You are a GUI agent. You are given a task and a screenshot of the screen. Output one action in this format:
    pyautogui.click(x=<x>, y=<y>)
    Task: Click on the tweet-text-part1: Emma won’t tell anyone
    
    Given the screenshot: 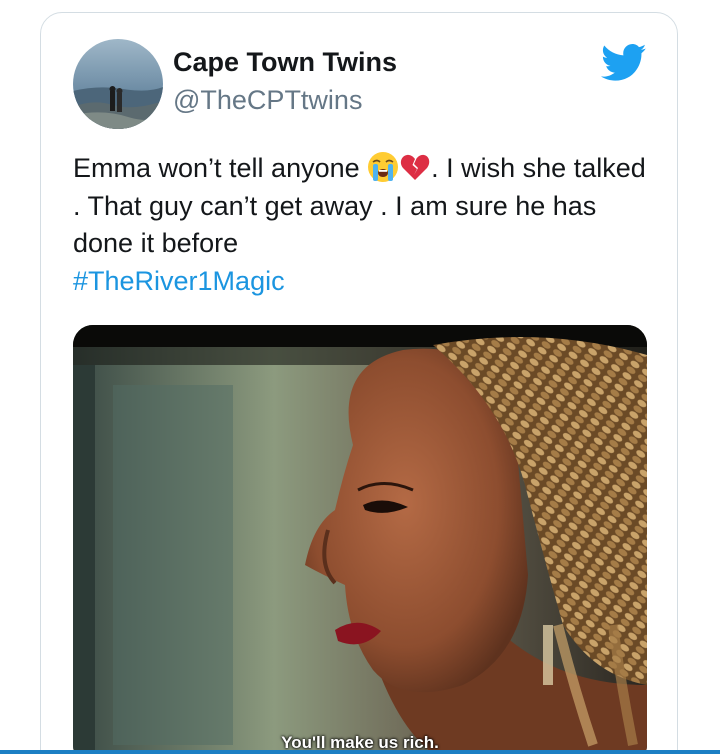 What is the action you would take?
    pyautogui.click(x=220, y=168)
    